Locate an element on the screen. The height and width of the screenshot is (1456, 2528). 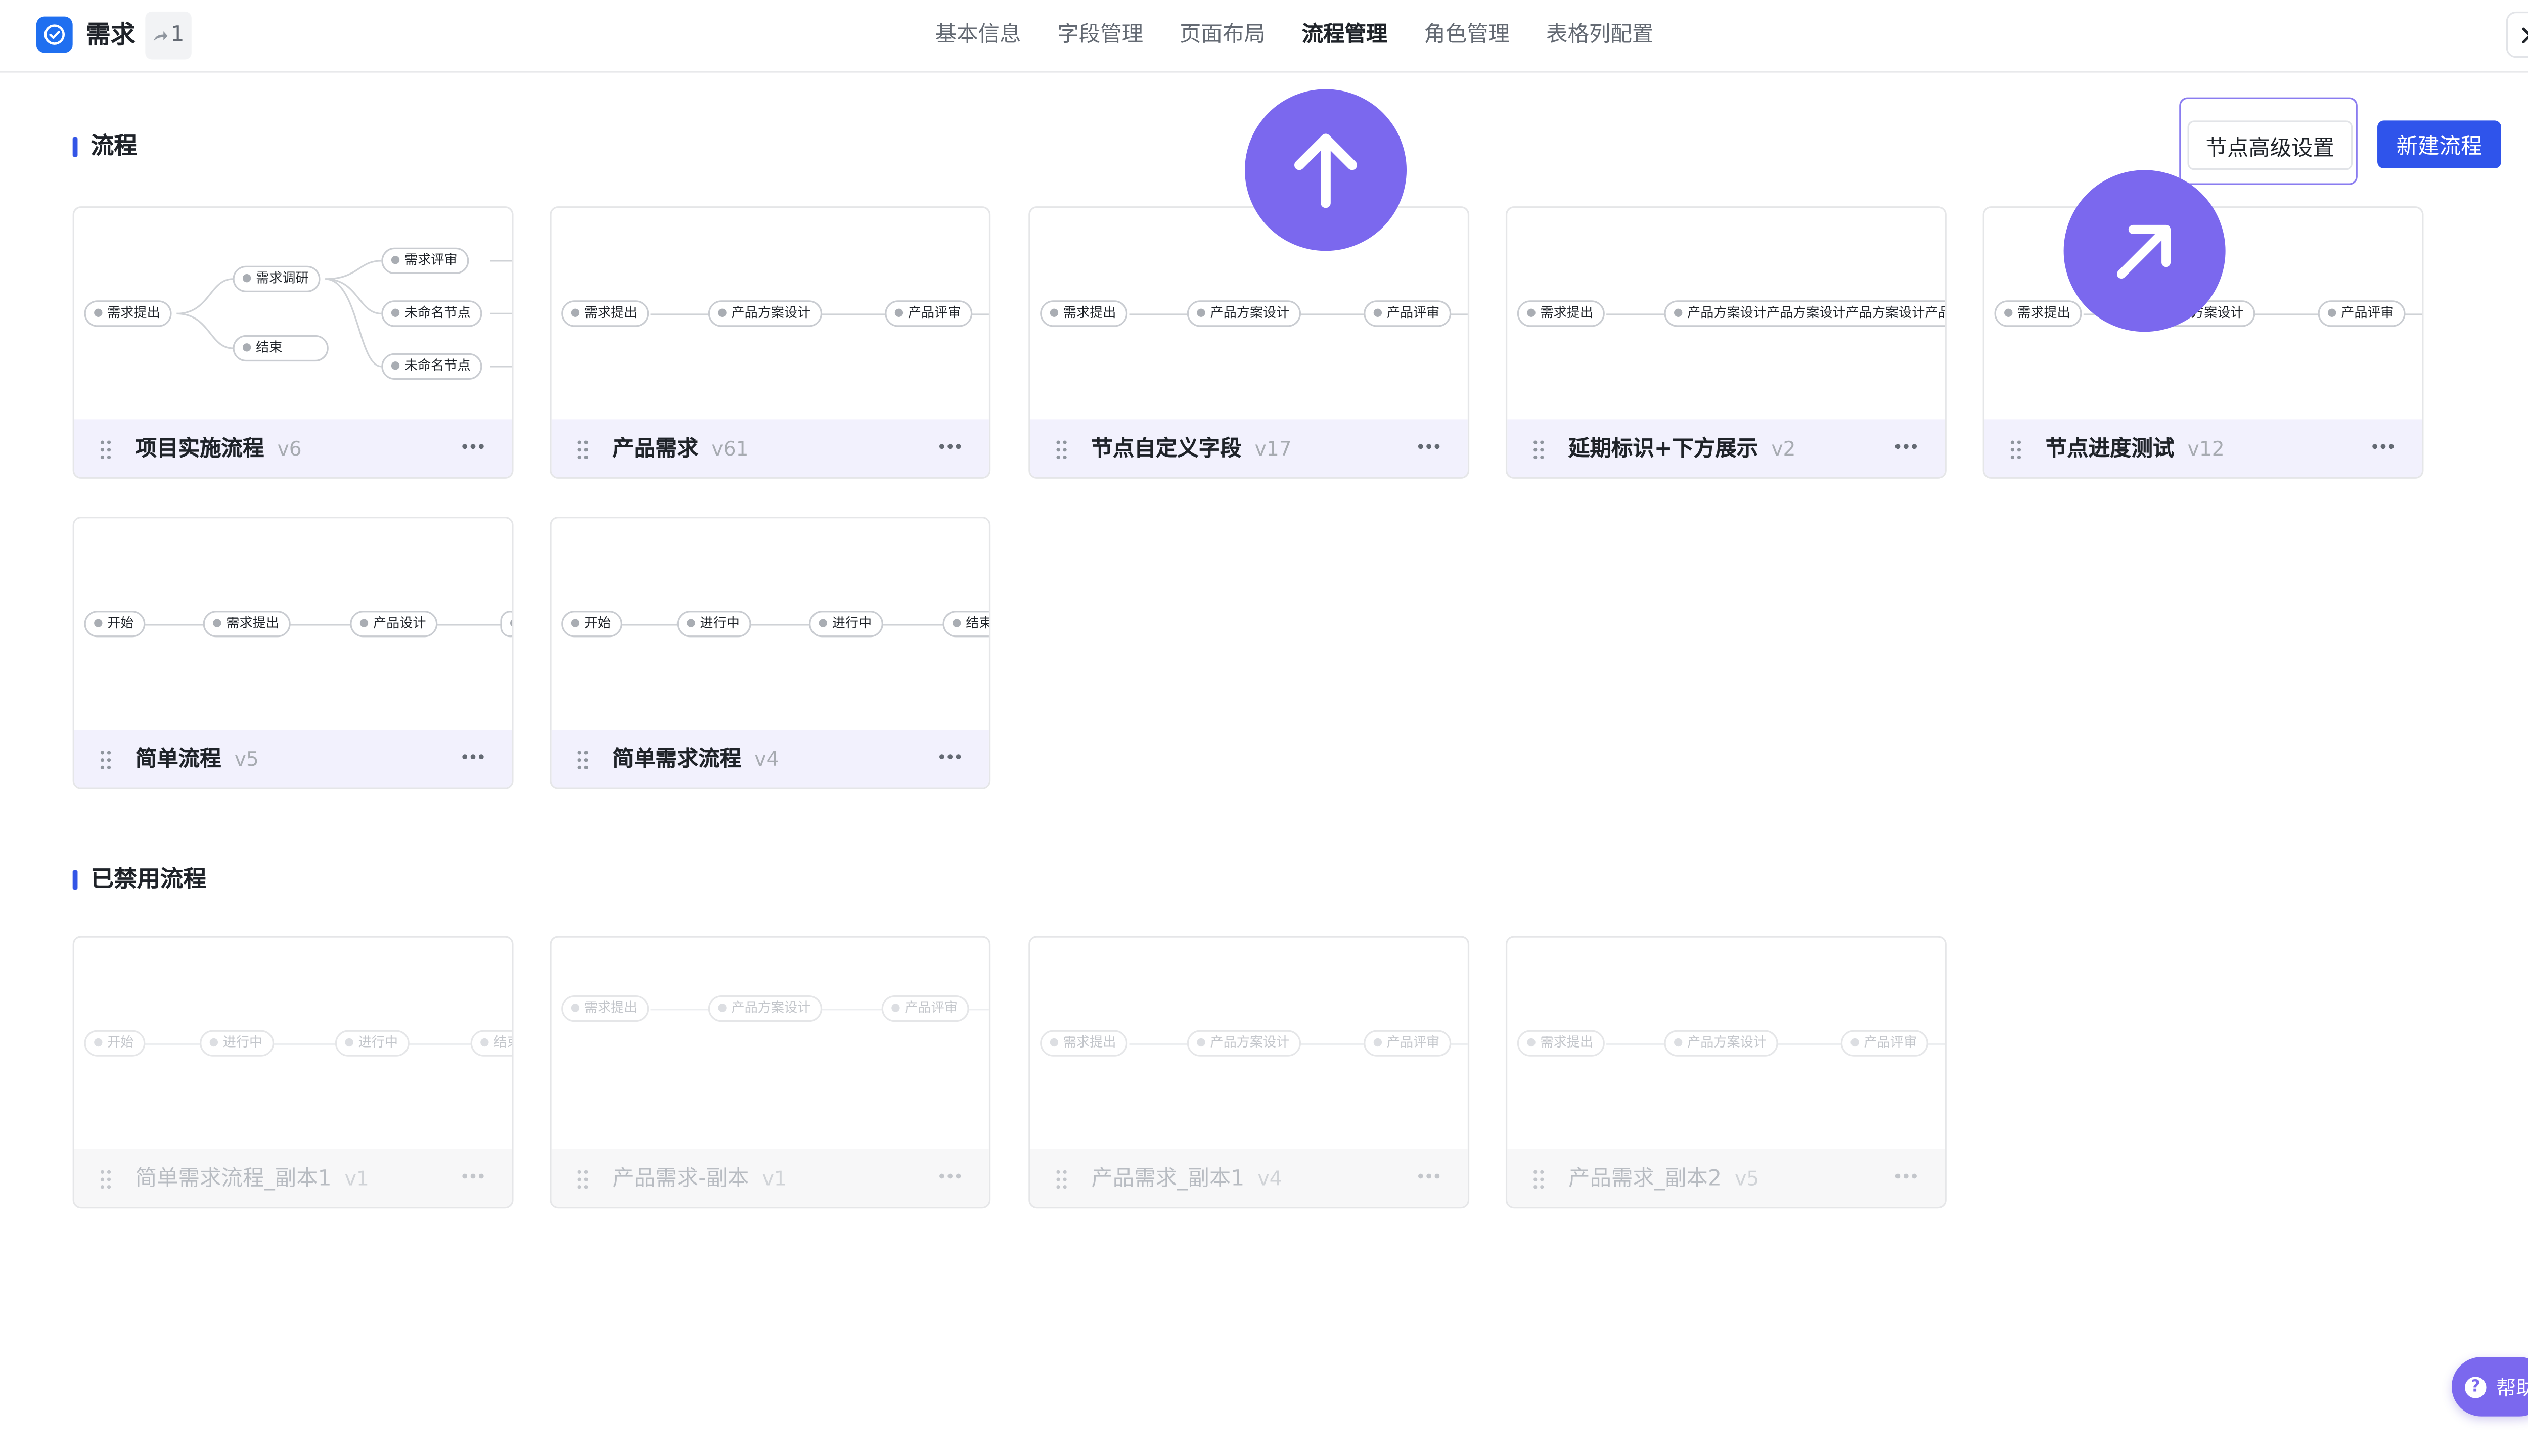
flow-card: 需求提出 需求调研 结束 需求评审 未命名节点 未命名节点 项目实施流程 v6 is located at coordinates (293, 342).